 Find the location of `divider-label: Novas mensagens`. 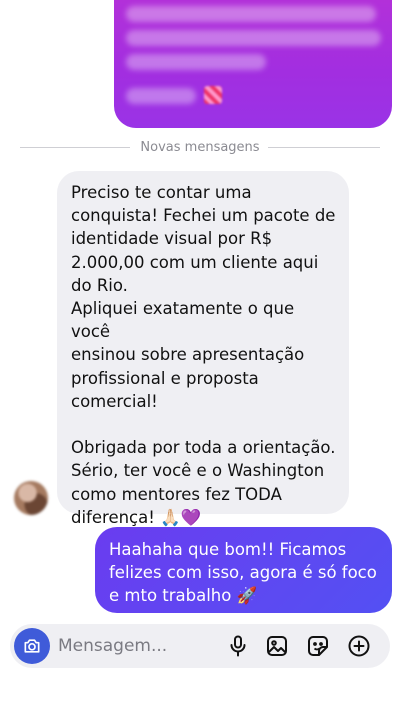

divider-label: Novas mensagens is located at coordinates (200, 147).